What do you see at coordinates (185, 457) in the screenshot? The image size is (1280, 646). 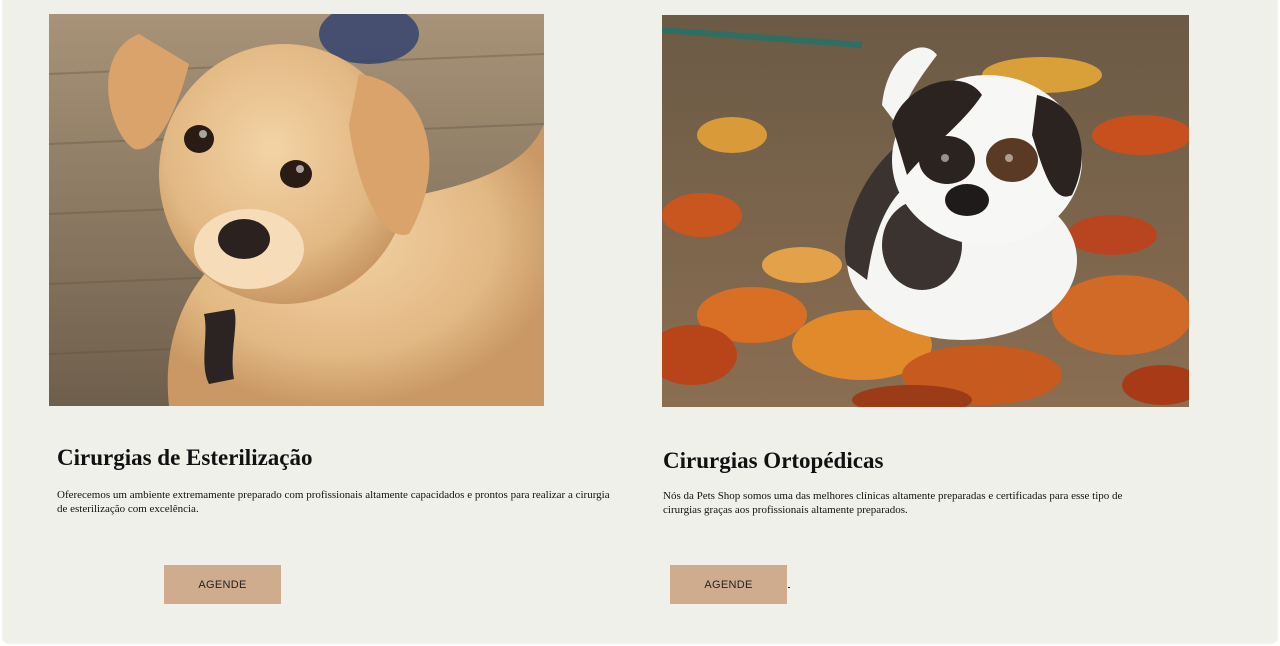 I see `service-title: Cirurgias de Esterilização` at bounding box center [185, 457].